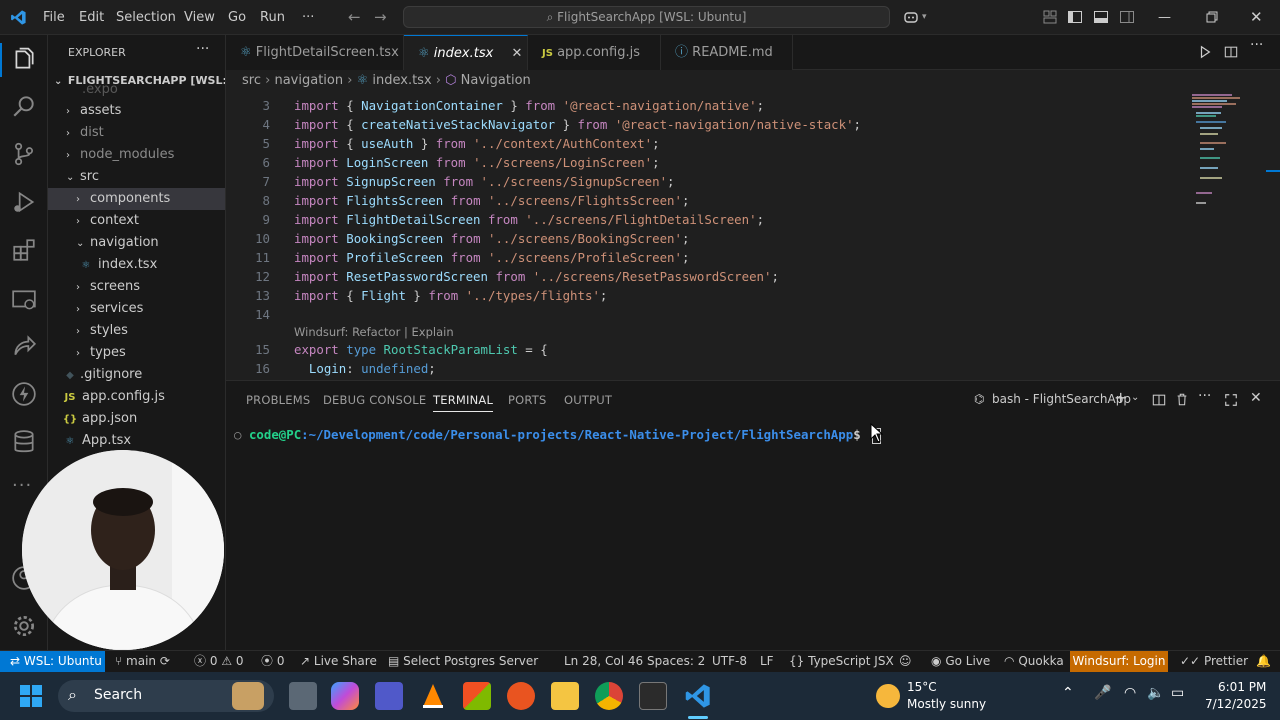 This screenshot has height=720, width=1280. What do you see at coordinates (729, 661) in the screenshot?
I see `encoding: UTF-8` at bounding box center [729, 661].